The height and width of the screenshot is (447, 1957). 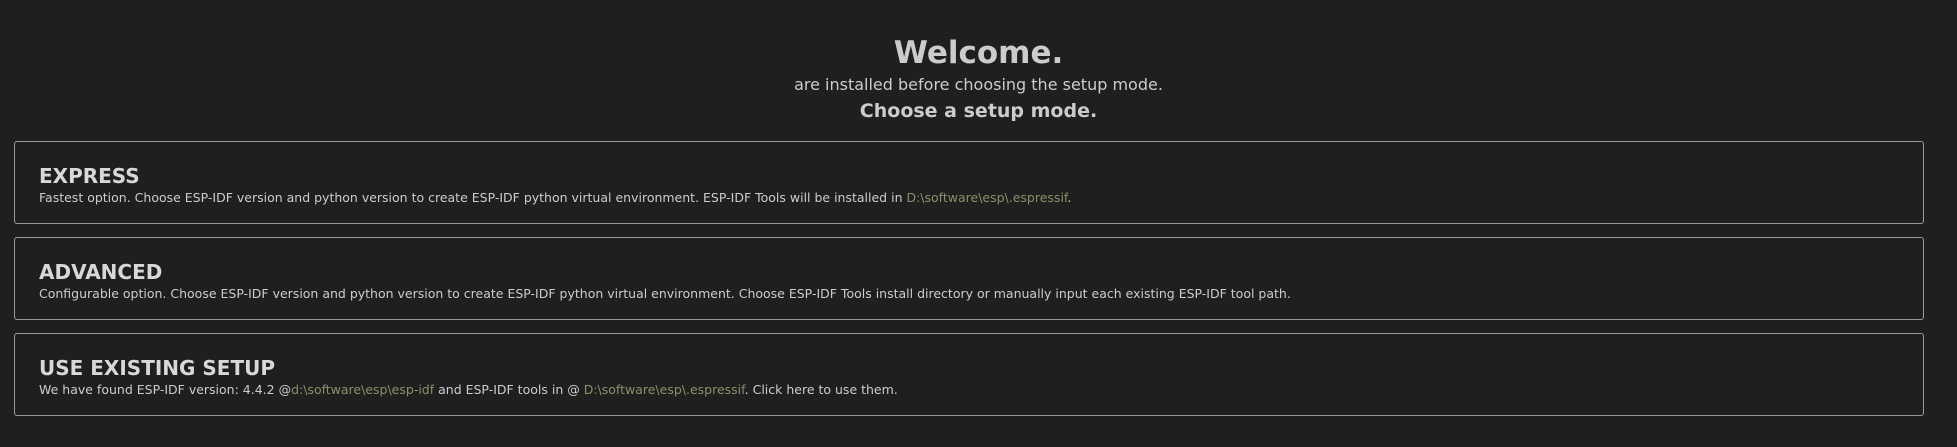 I want to click on existing-desc-middle: and ESP-IDF tools in @, so click(x=509, y=389).